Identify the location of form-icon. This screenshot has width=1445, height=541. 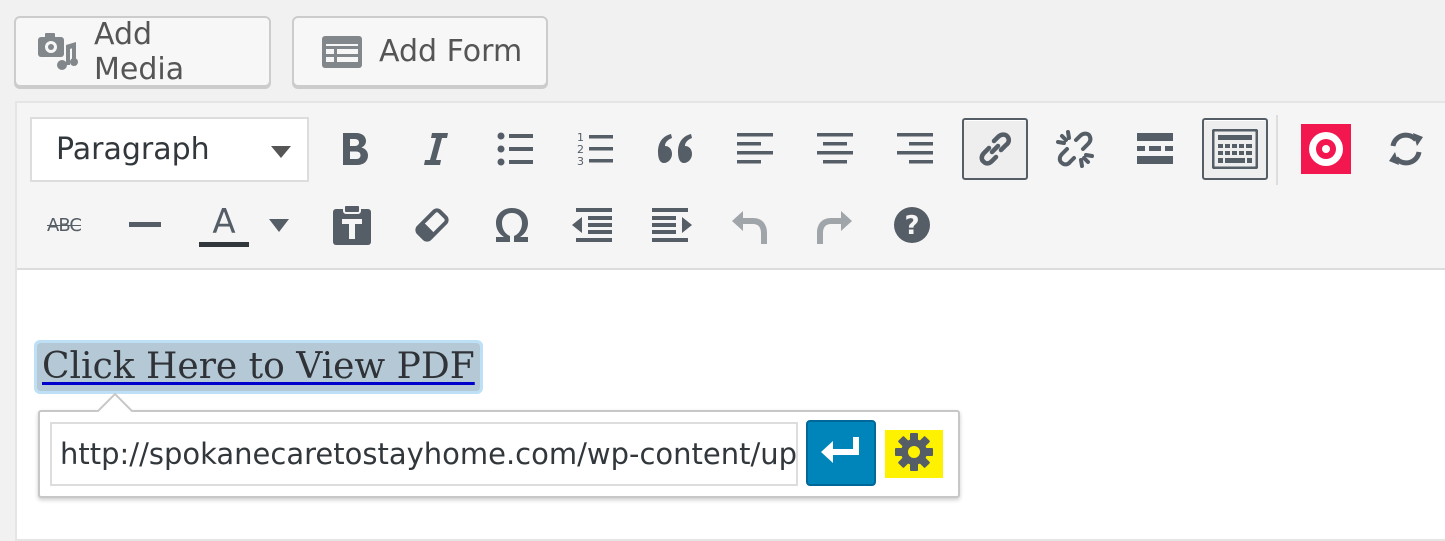
(342, 52).